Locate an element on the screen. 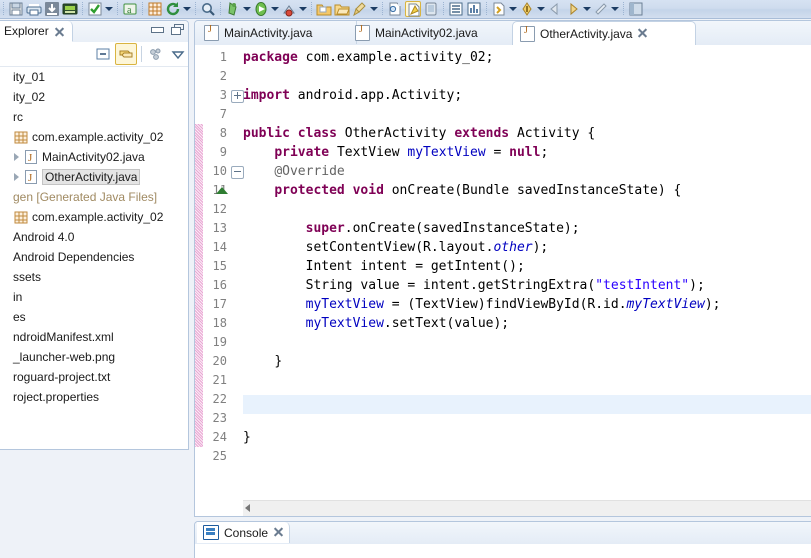  tree-item: J MainActivity02.java is located at coordinates (94, 157).